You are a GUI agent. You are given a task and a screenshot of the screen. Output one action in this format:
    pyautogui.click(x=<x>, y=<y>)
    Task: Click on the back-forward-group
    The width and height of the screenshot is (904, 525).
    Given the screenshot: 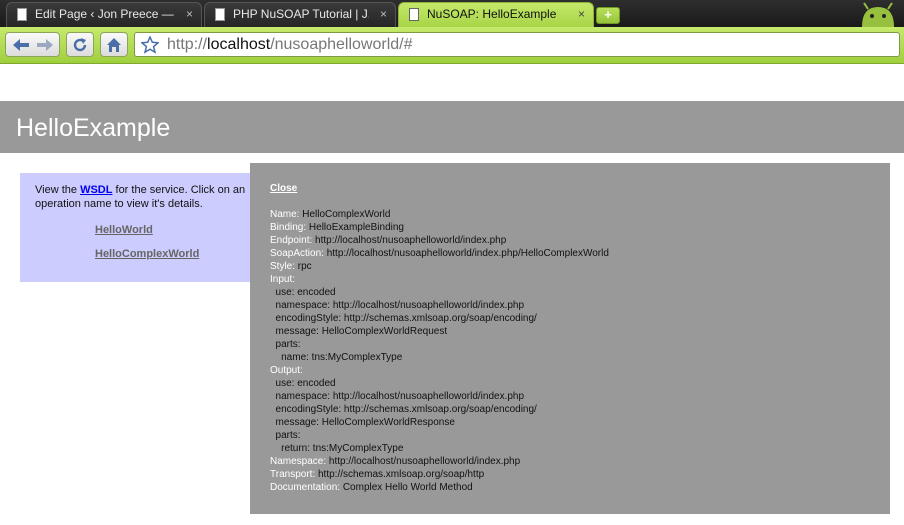 What is the action you would take?
    pyautogui.click(x=32, y=44)
    